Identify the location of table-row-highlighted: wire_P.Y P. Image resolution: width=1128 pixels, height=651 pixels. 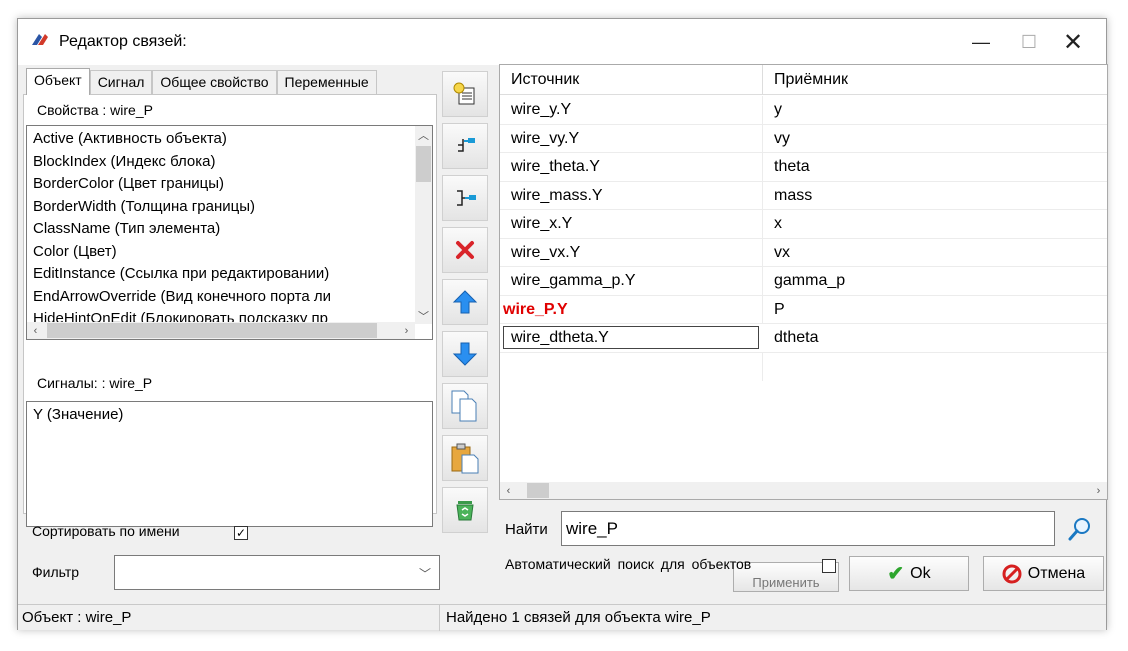
(804, 310).